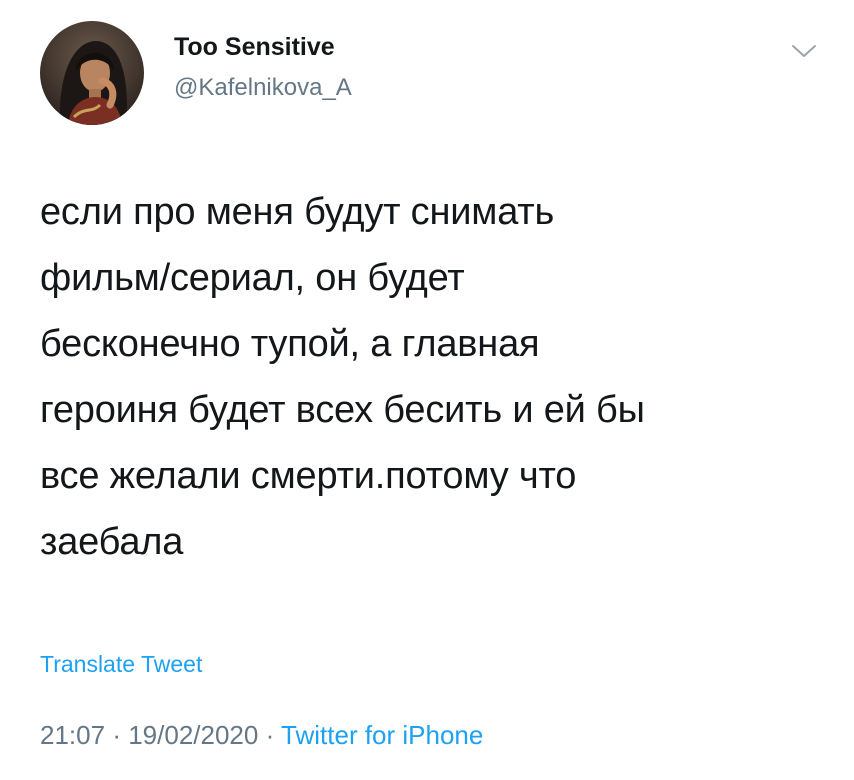  What do you see at coordinates (804, 51) in the screenshot?
I see `chevron-down-icon` at bounding box center [804, 51].